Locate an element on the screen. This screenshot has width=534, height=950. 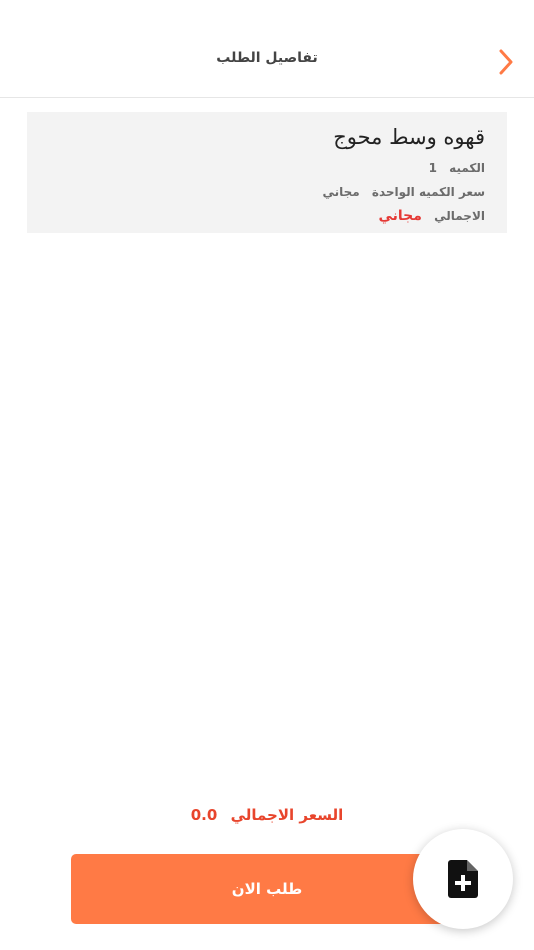
file-add-icon is located at coordinates (463, 879).